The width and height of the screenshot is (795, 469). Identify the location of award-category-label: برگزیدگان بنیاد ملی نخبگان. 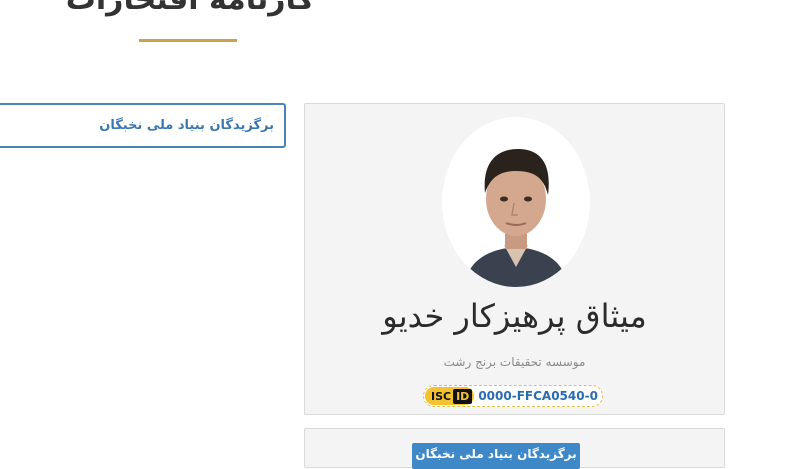
(186, 125).